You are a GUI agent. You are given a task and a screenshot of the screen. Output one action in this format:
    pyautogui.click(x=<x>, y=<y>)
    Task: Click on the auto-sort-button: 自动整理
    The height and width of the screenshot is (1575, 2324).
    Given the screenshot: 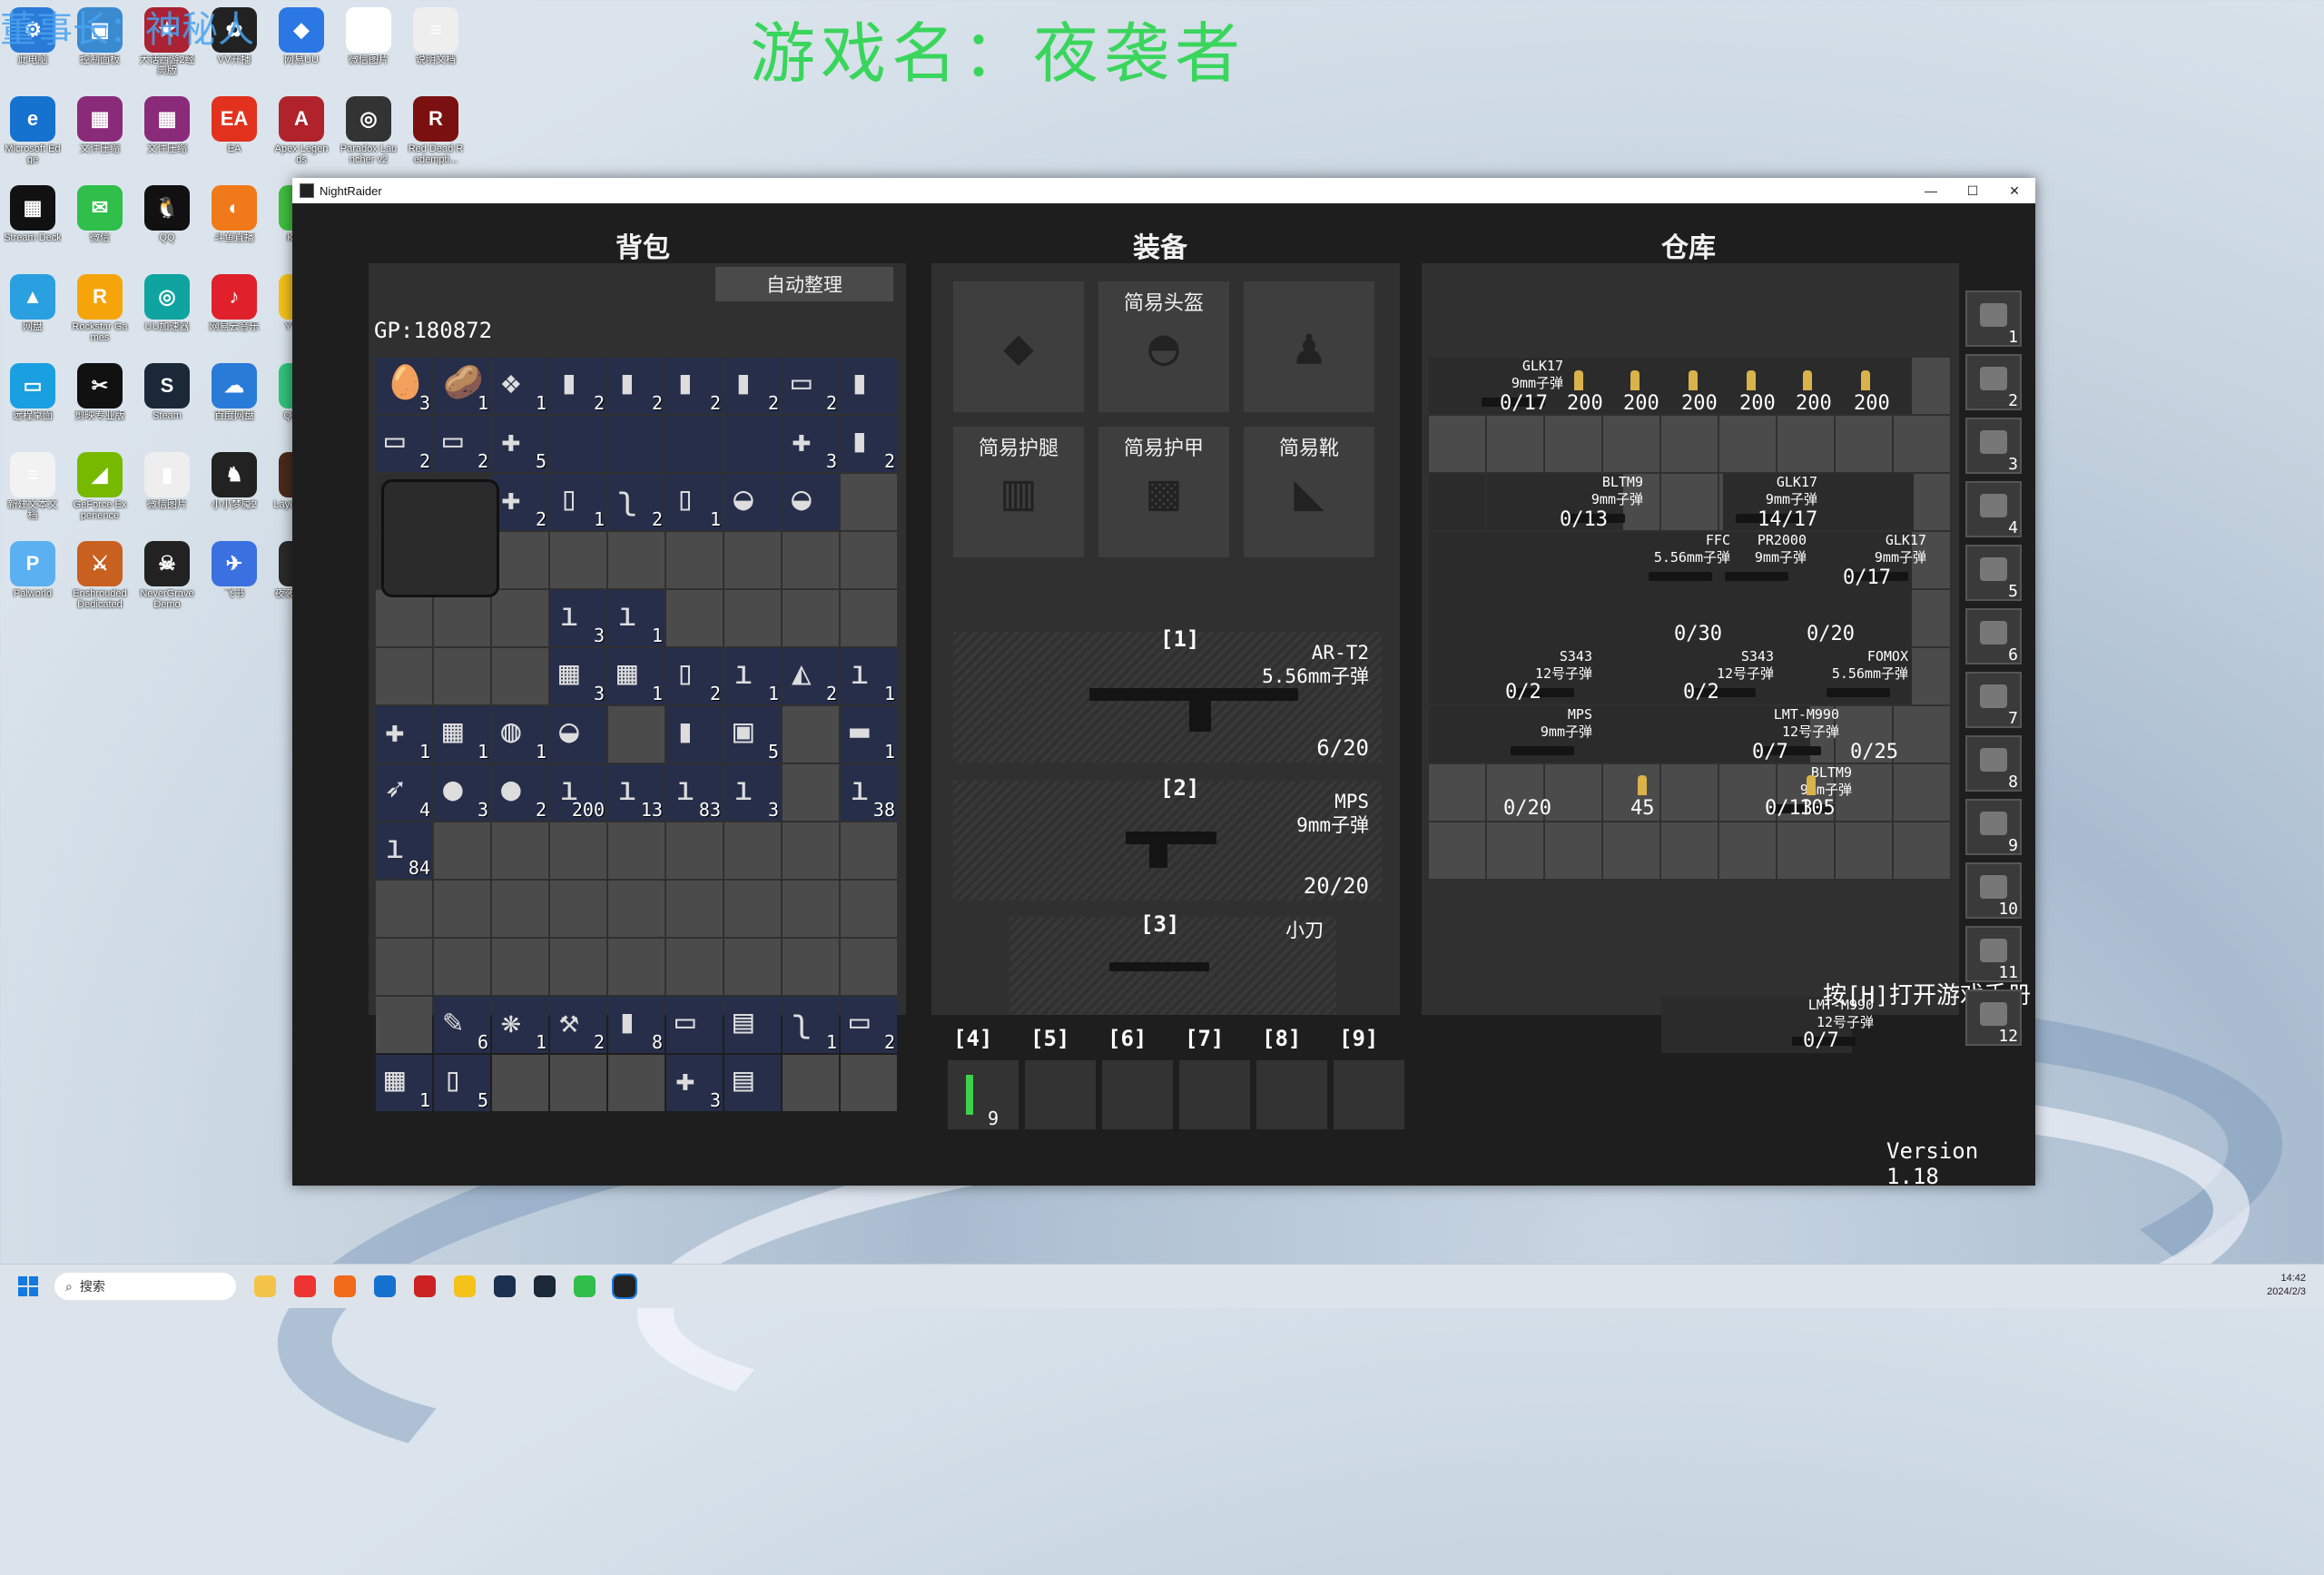 What is the action you would take?
    pyautogui.click(x=804, y=284)
    